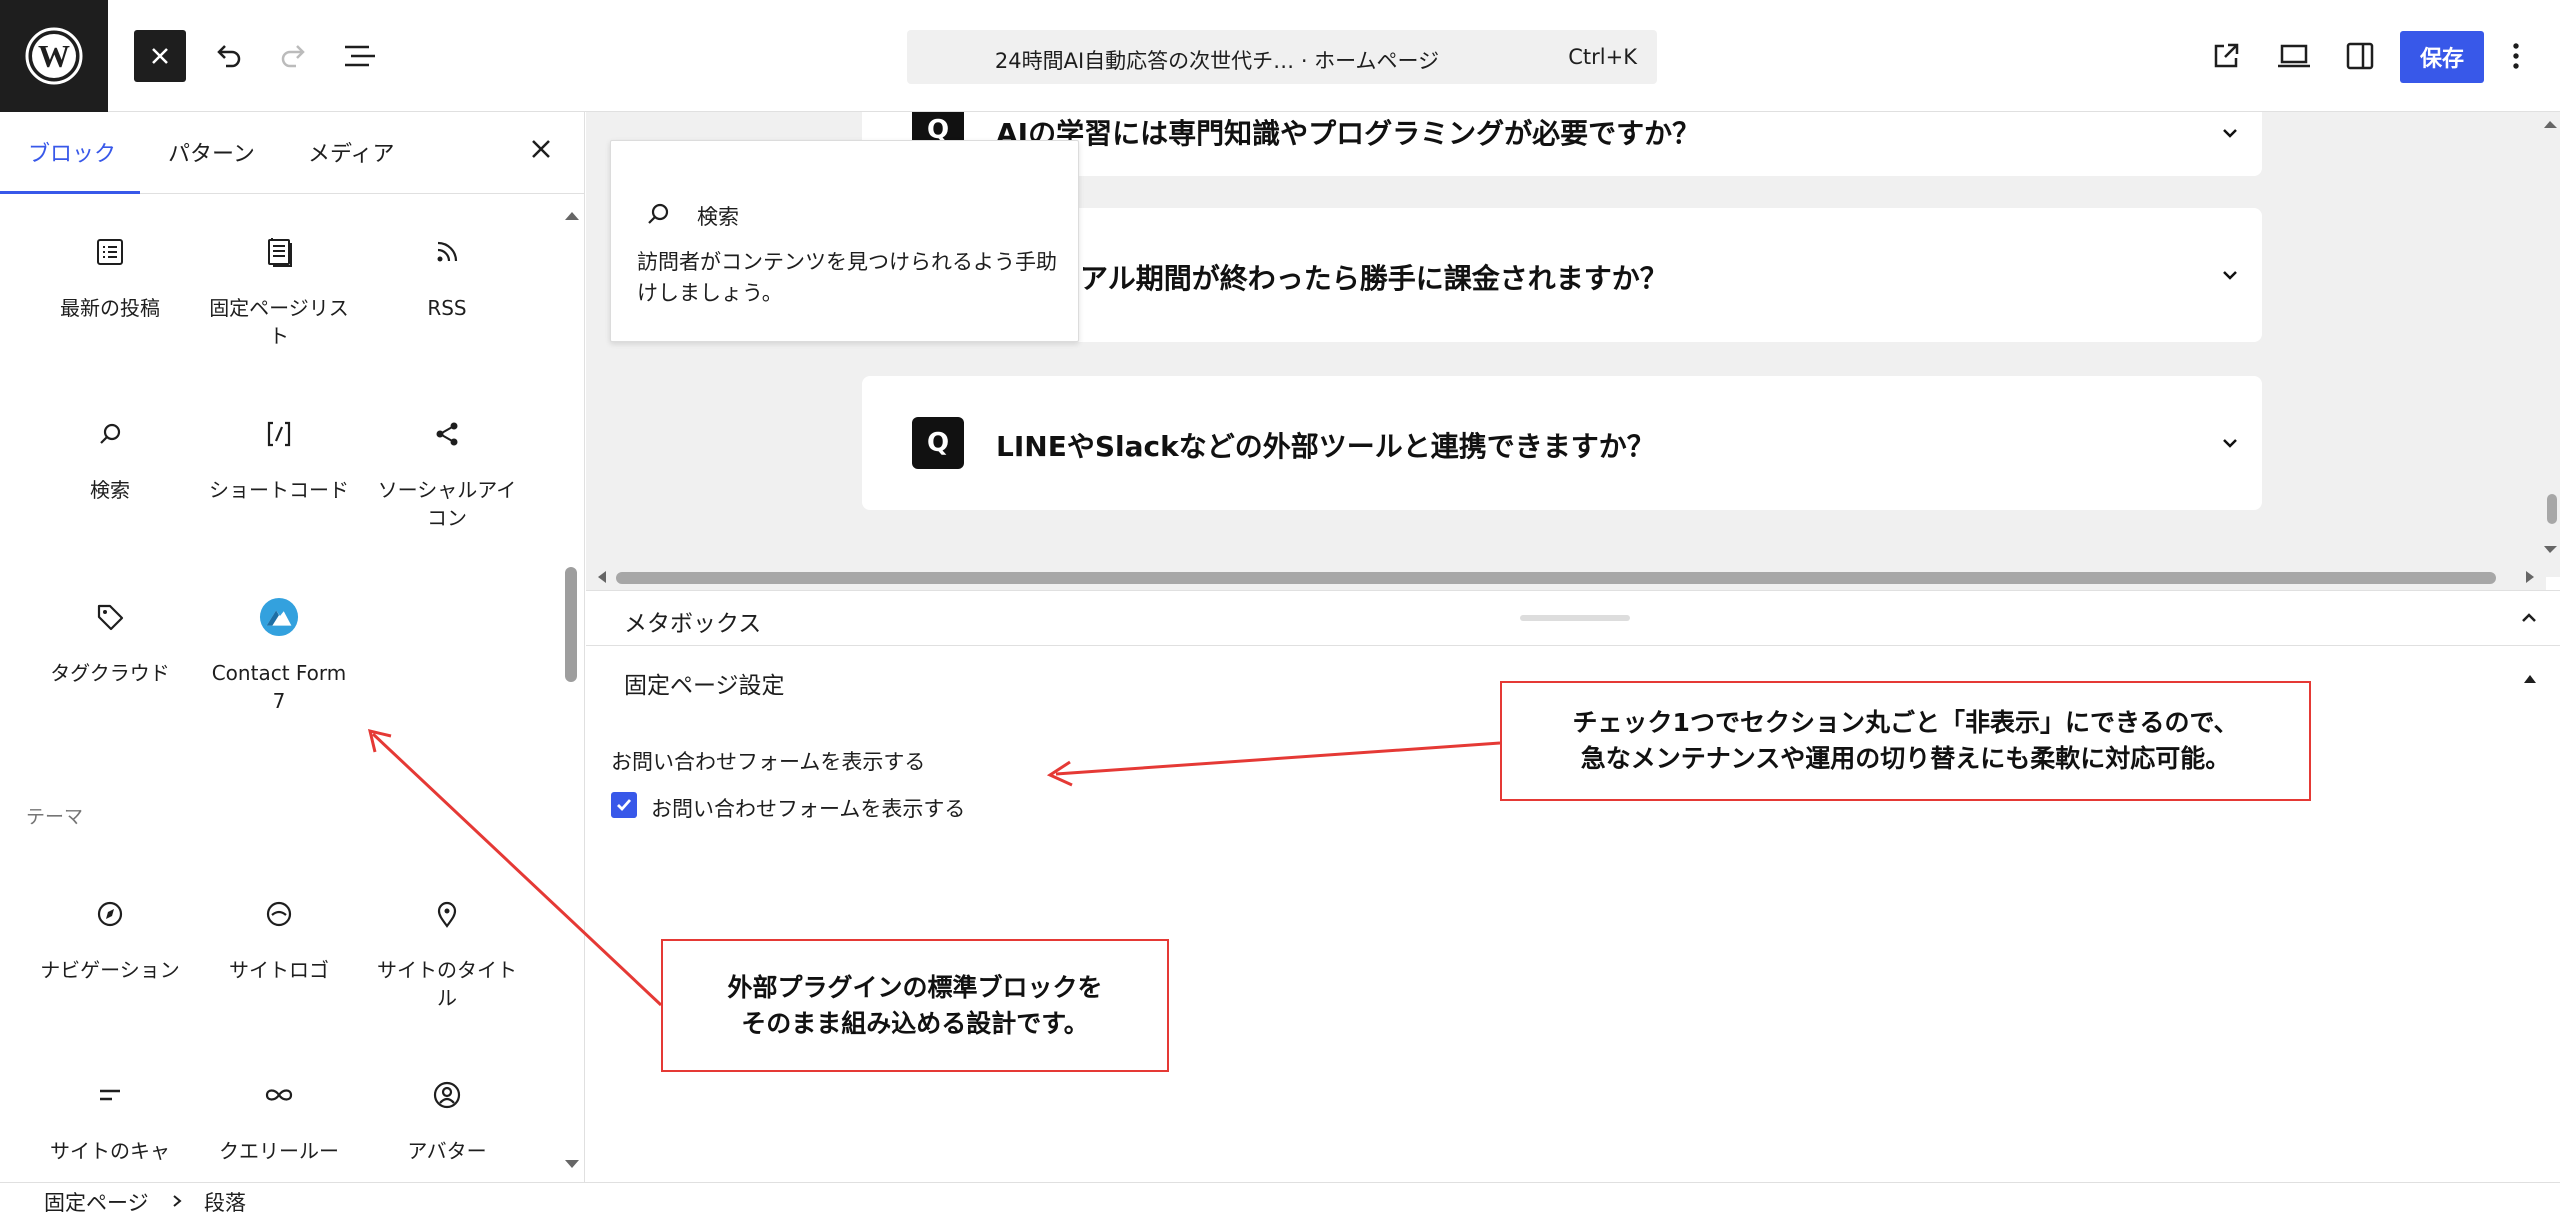 This screenshot has height=1217, width=2560. I want to click on breadcrumb-item: 固定ページ, so click(96, 1202).